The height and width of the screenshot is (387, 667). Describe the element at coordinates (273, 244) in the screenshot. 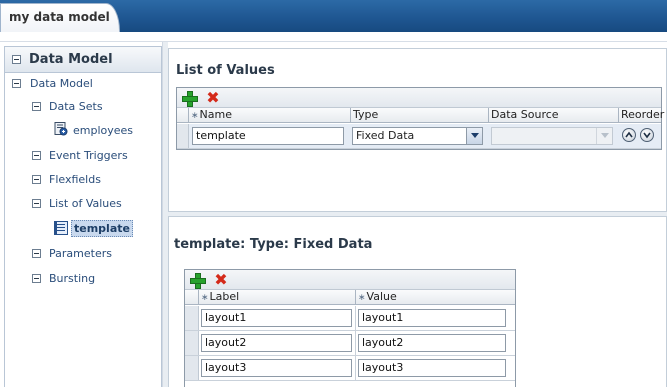

I see `fixed-data-section-title: template: Type: Fixed Data` at that location.